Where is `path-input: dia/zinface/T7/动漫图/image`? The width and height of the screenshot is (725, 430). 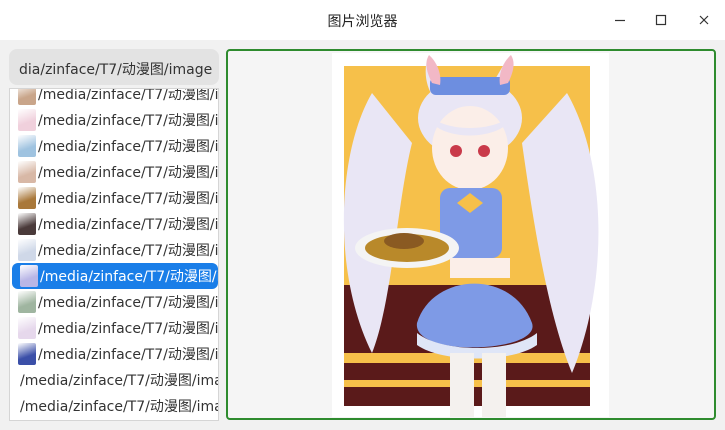 path-input: dia/zinface/T7/动漫图/image is located at coordinates (114, 67).